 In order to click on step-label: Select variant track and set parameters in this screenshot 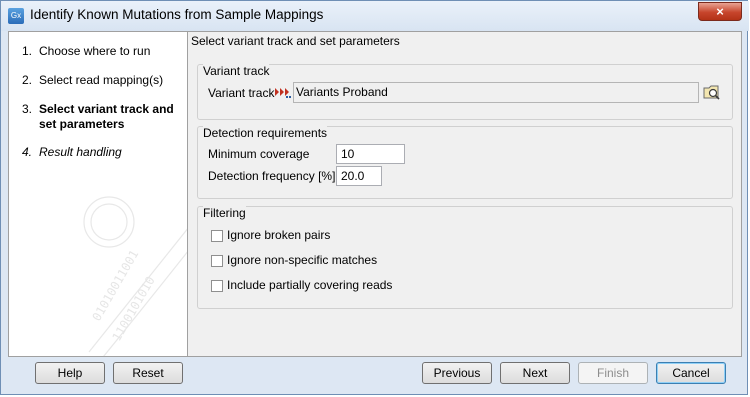, I will do `click(106, 116)`.